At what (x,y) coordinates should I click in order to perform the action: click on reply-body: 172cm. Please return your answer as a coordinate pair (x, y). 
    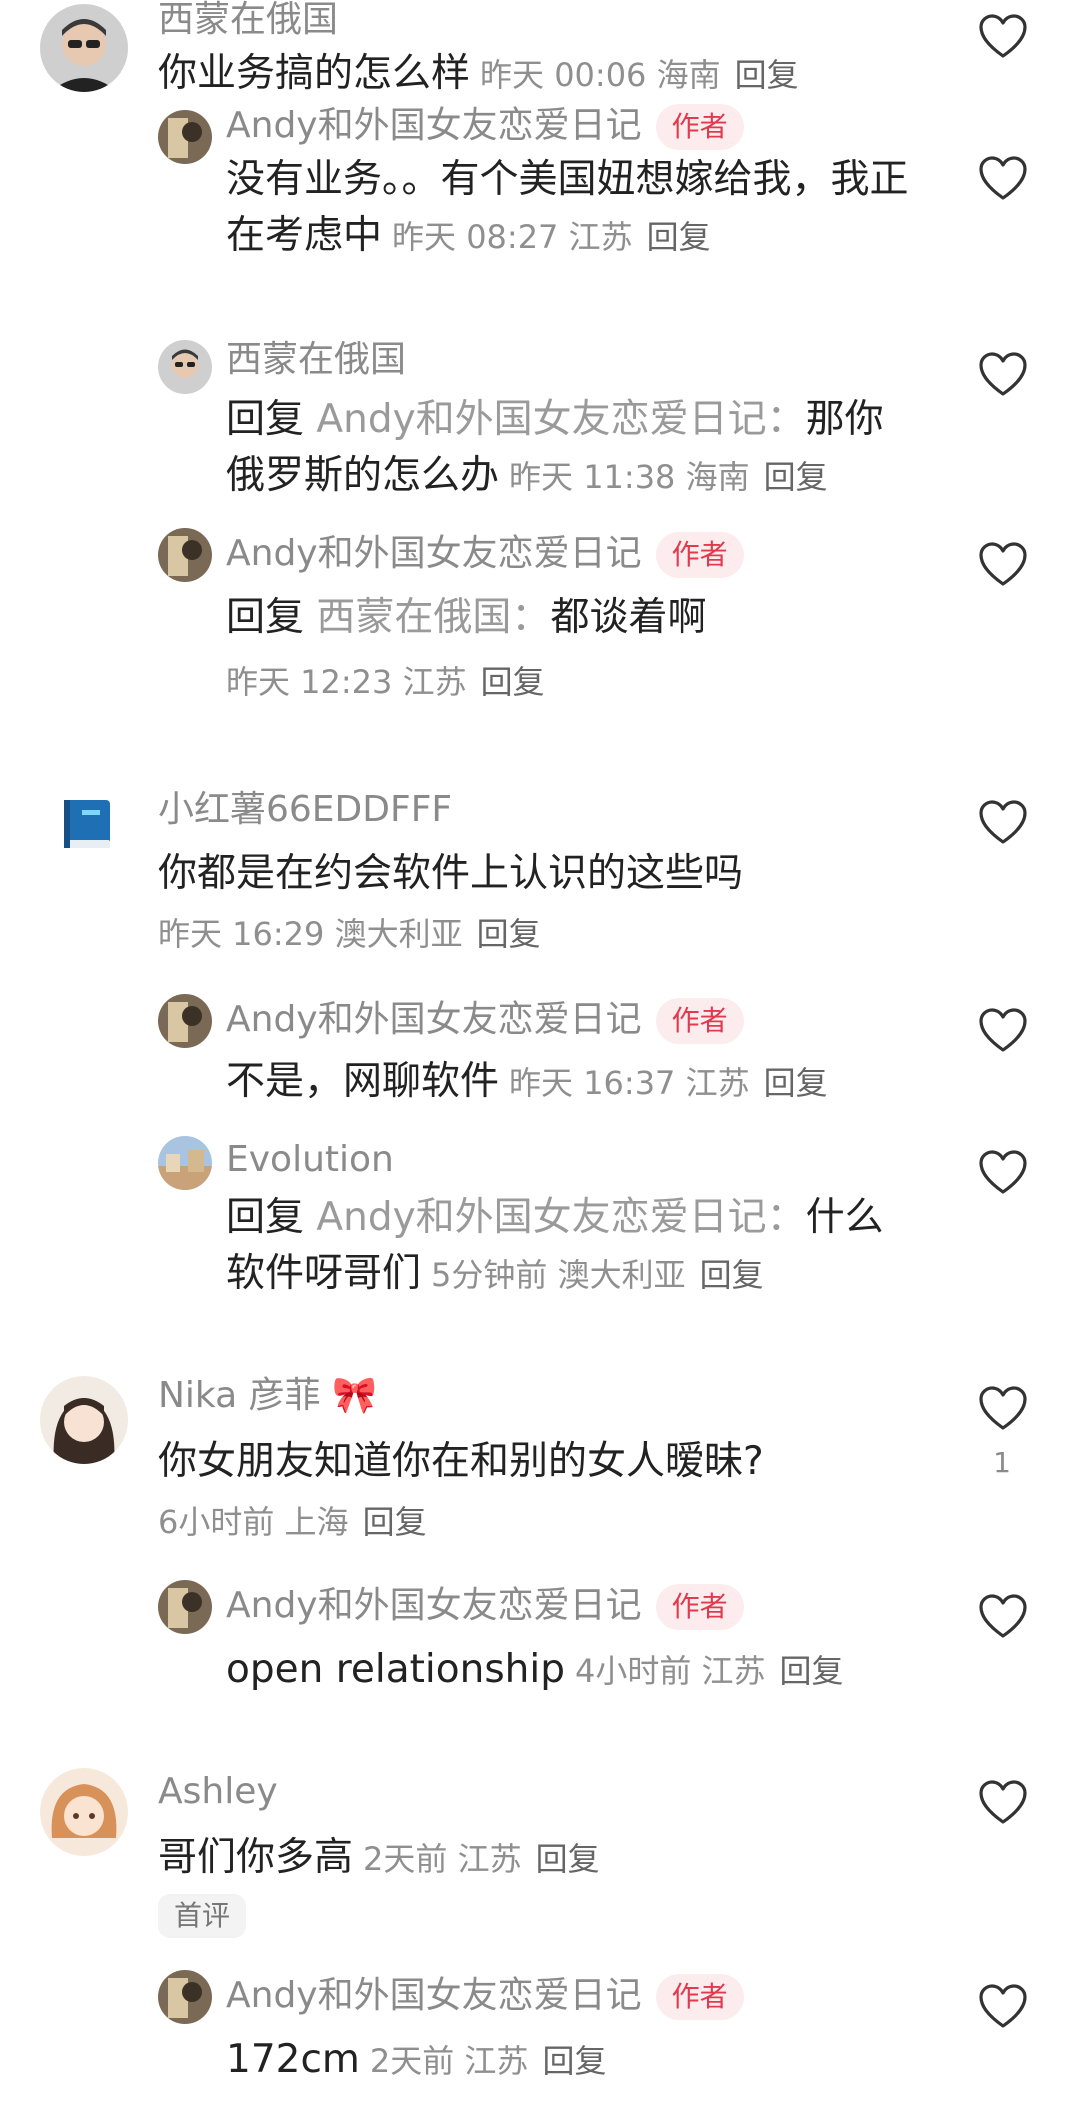
    Looking at the image, I should click on (293, 2059).